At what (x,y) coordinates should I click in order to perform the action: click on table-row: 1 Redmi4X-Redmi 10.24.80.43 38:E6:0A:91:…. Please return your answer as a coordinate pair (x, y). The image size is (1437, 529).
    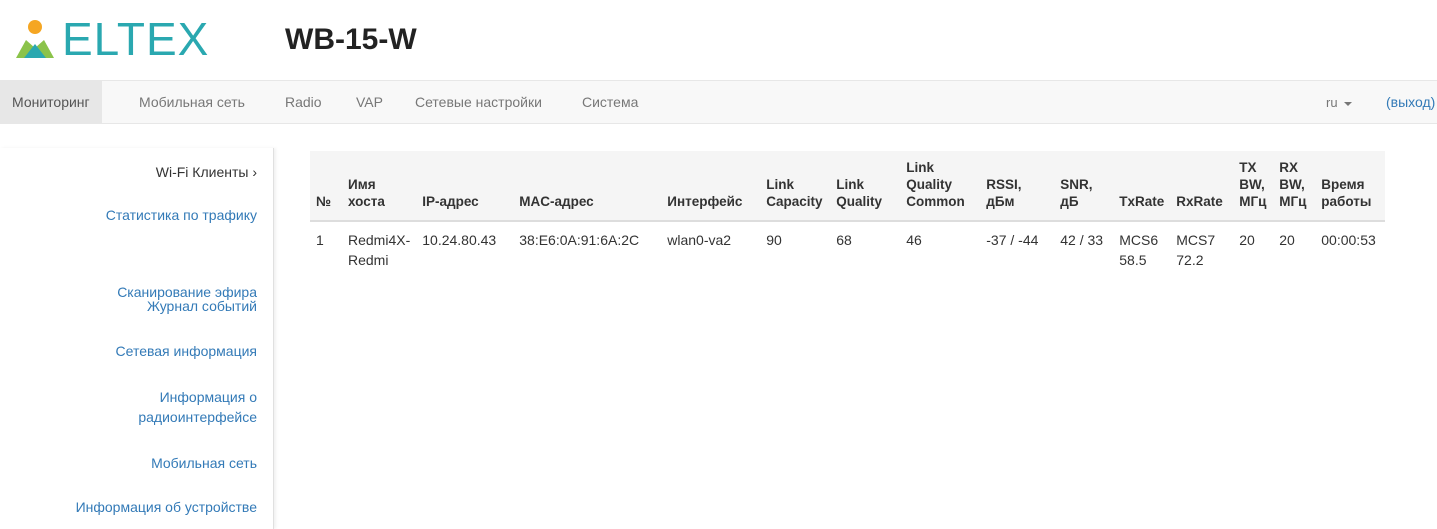
    Looking at the image, I should click on (847, 249).